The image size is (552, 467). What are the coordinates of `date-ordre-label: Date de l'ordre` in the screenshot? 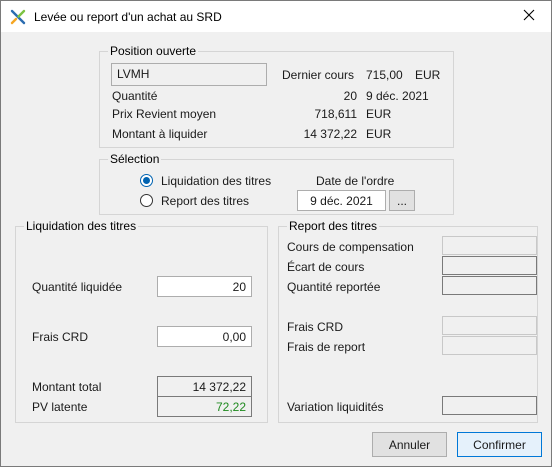 It's located at (355, 181).